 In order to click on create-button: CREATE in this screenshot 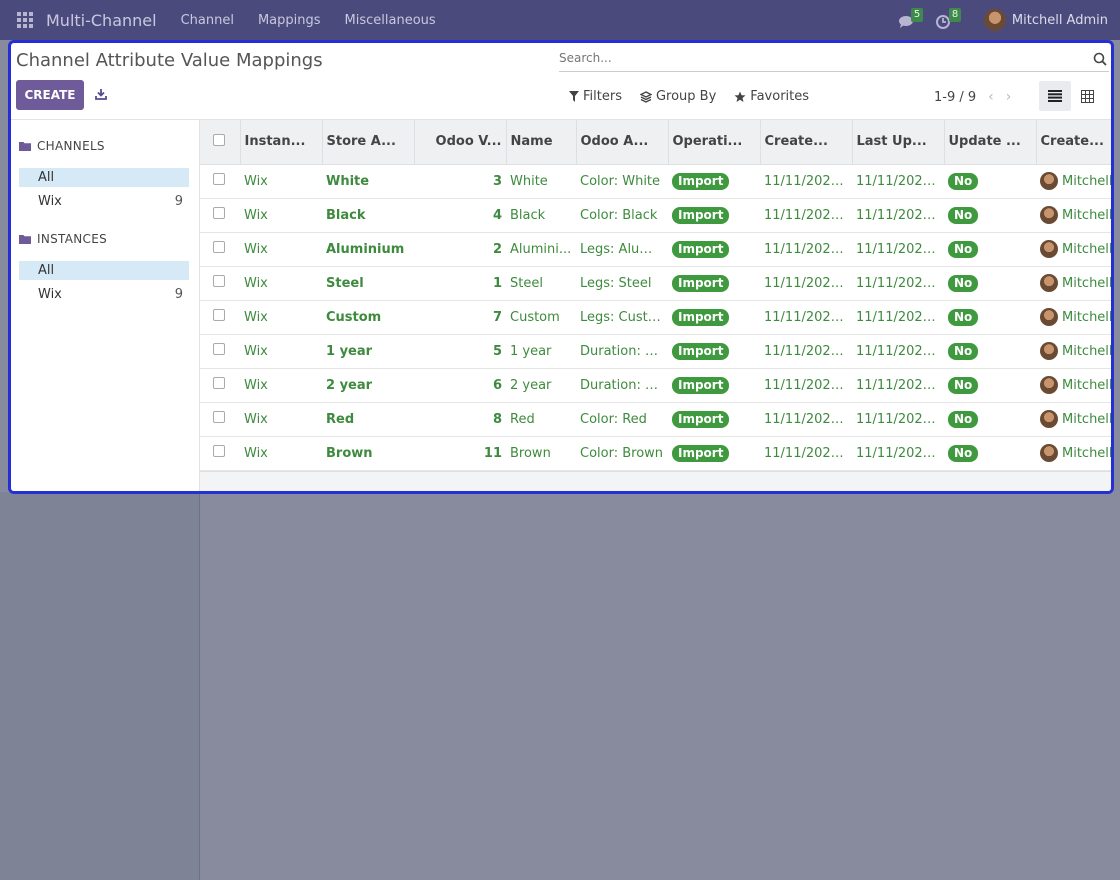, I will do `click(50, 95)`.